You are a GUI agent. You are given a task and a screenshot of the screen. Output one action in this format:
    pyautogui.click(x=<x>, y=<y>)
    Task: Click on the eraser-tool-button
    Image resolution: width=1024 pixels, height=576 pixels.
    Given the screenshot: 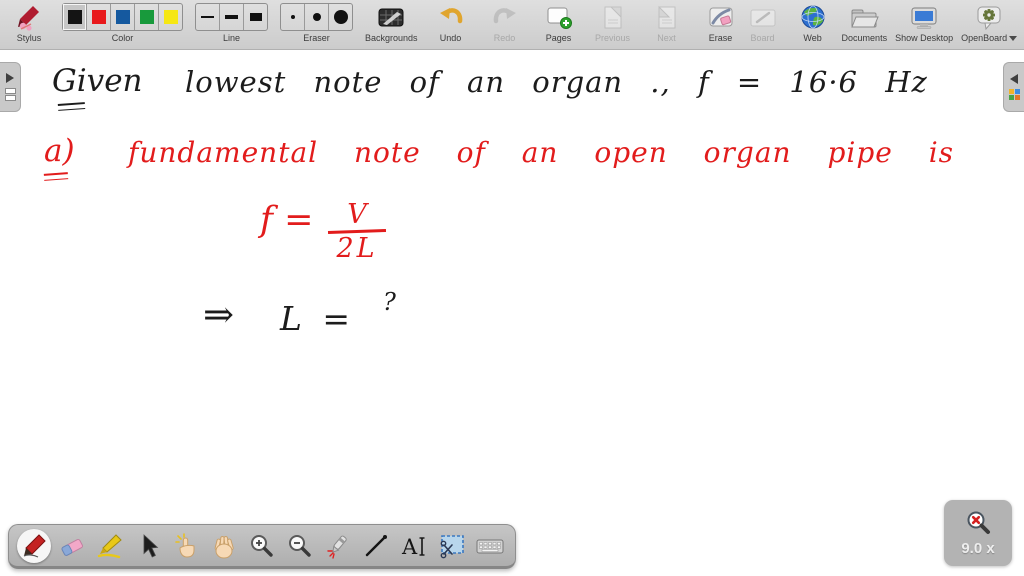 What is the action you would take?
    pyautogui.click(x=72, y=546)
    